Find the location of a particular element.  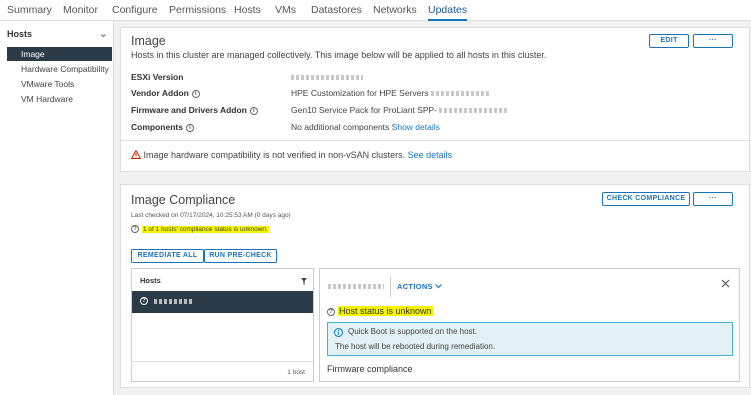

info-circle-icon is located at coordinates (338, 332).